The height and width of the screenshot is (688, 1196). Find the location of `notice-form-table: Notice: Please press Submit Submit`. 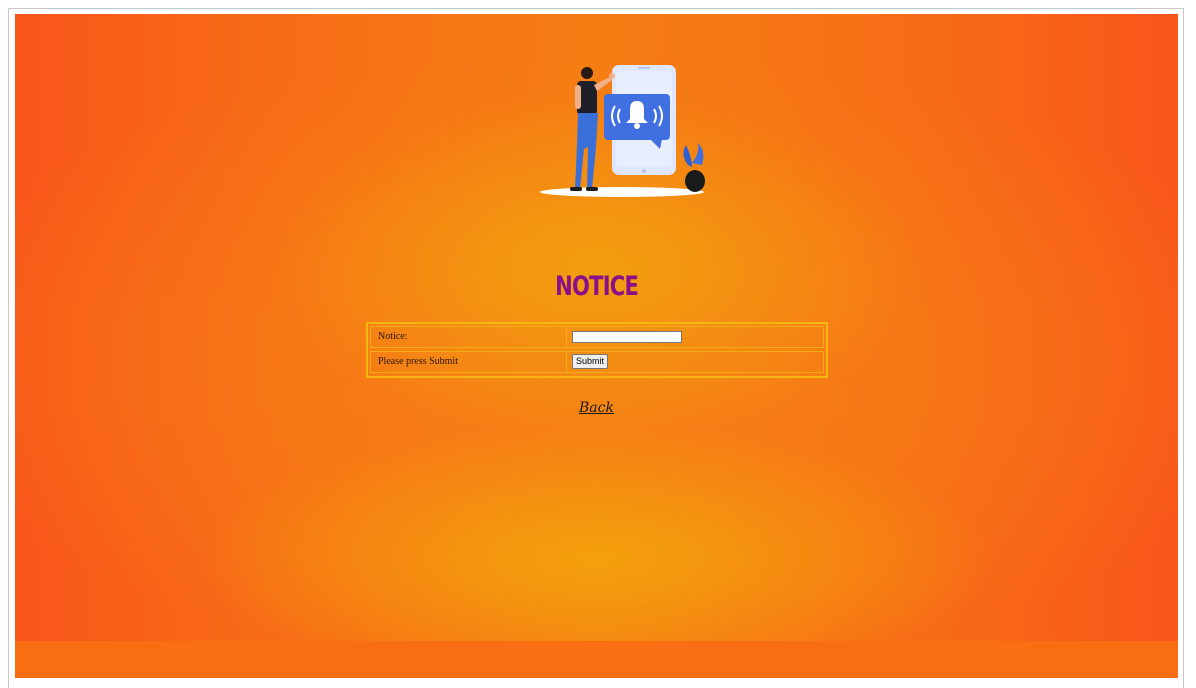

notice-form-table: Notice: Please press Submit Submit is located at coordinates (597, 350).